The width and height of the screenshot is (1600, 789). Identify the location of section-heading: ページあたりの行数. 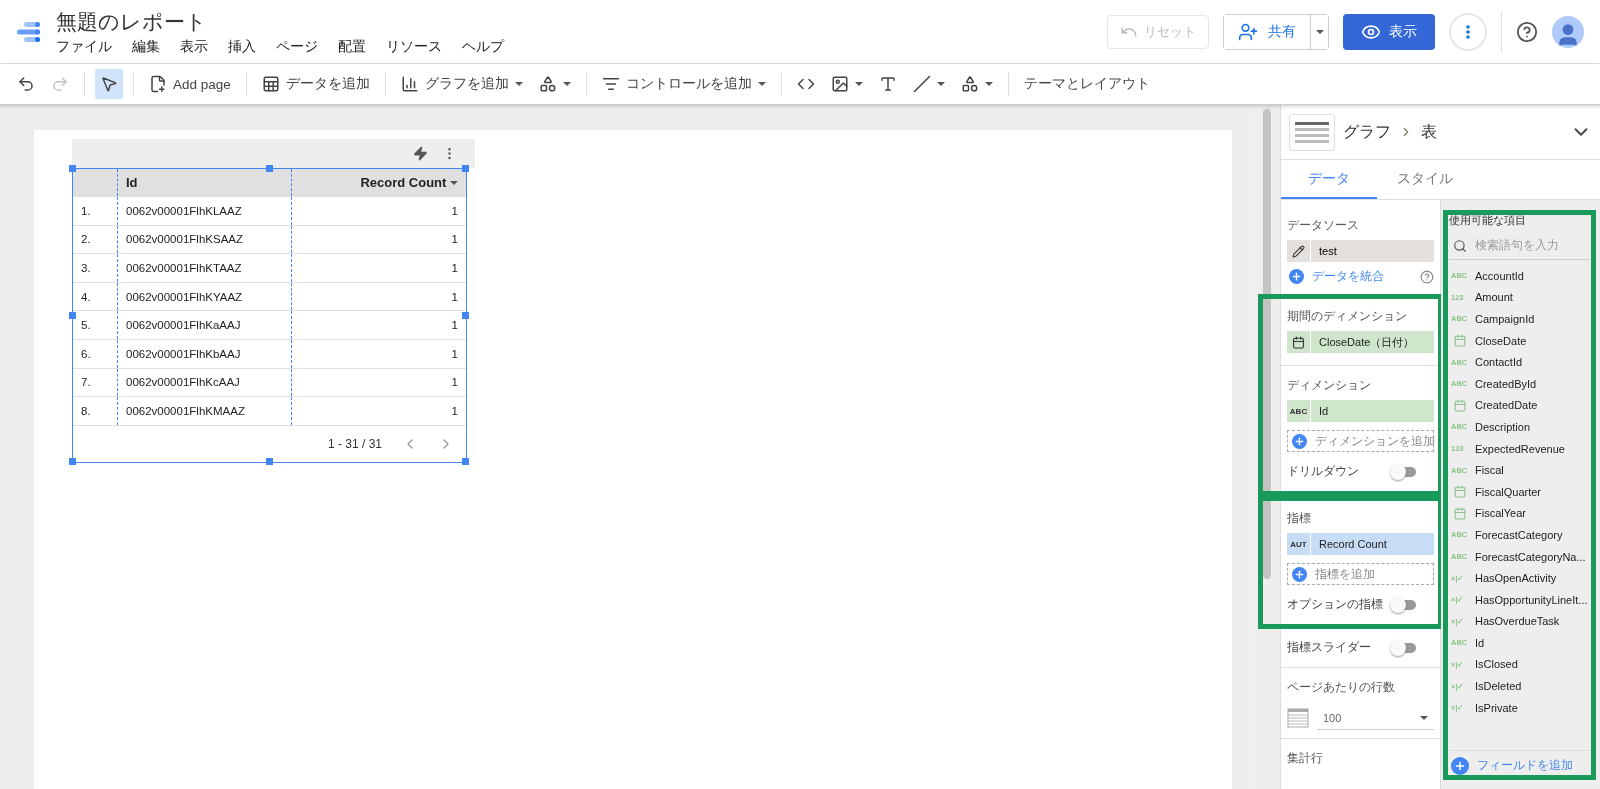
(1341, 687).